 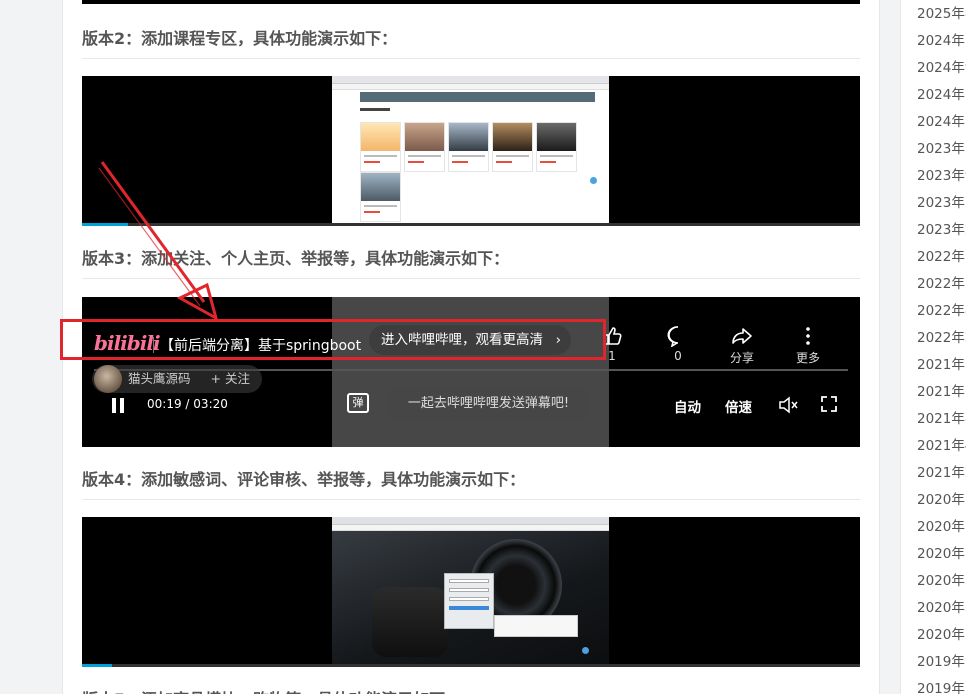 I want to click on video-frame-course-zone, so click(x=470, y=151).